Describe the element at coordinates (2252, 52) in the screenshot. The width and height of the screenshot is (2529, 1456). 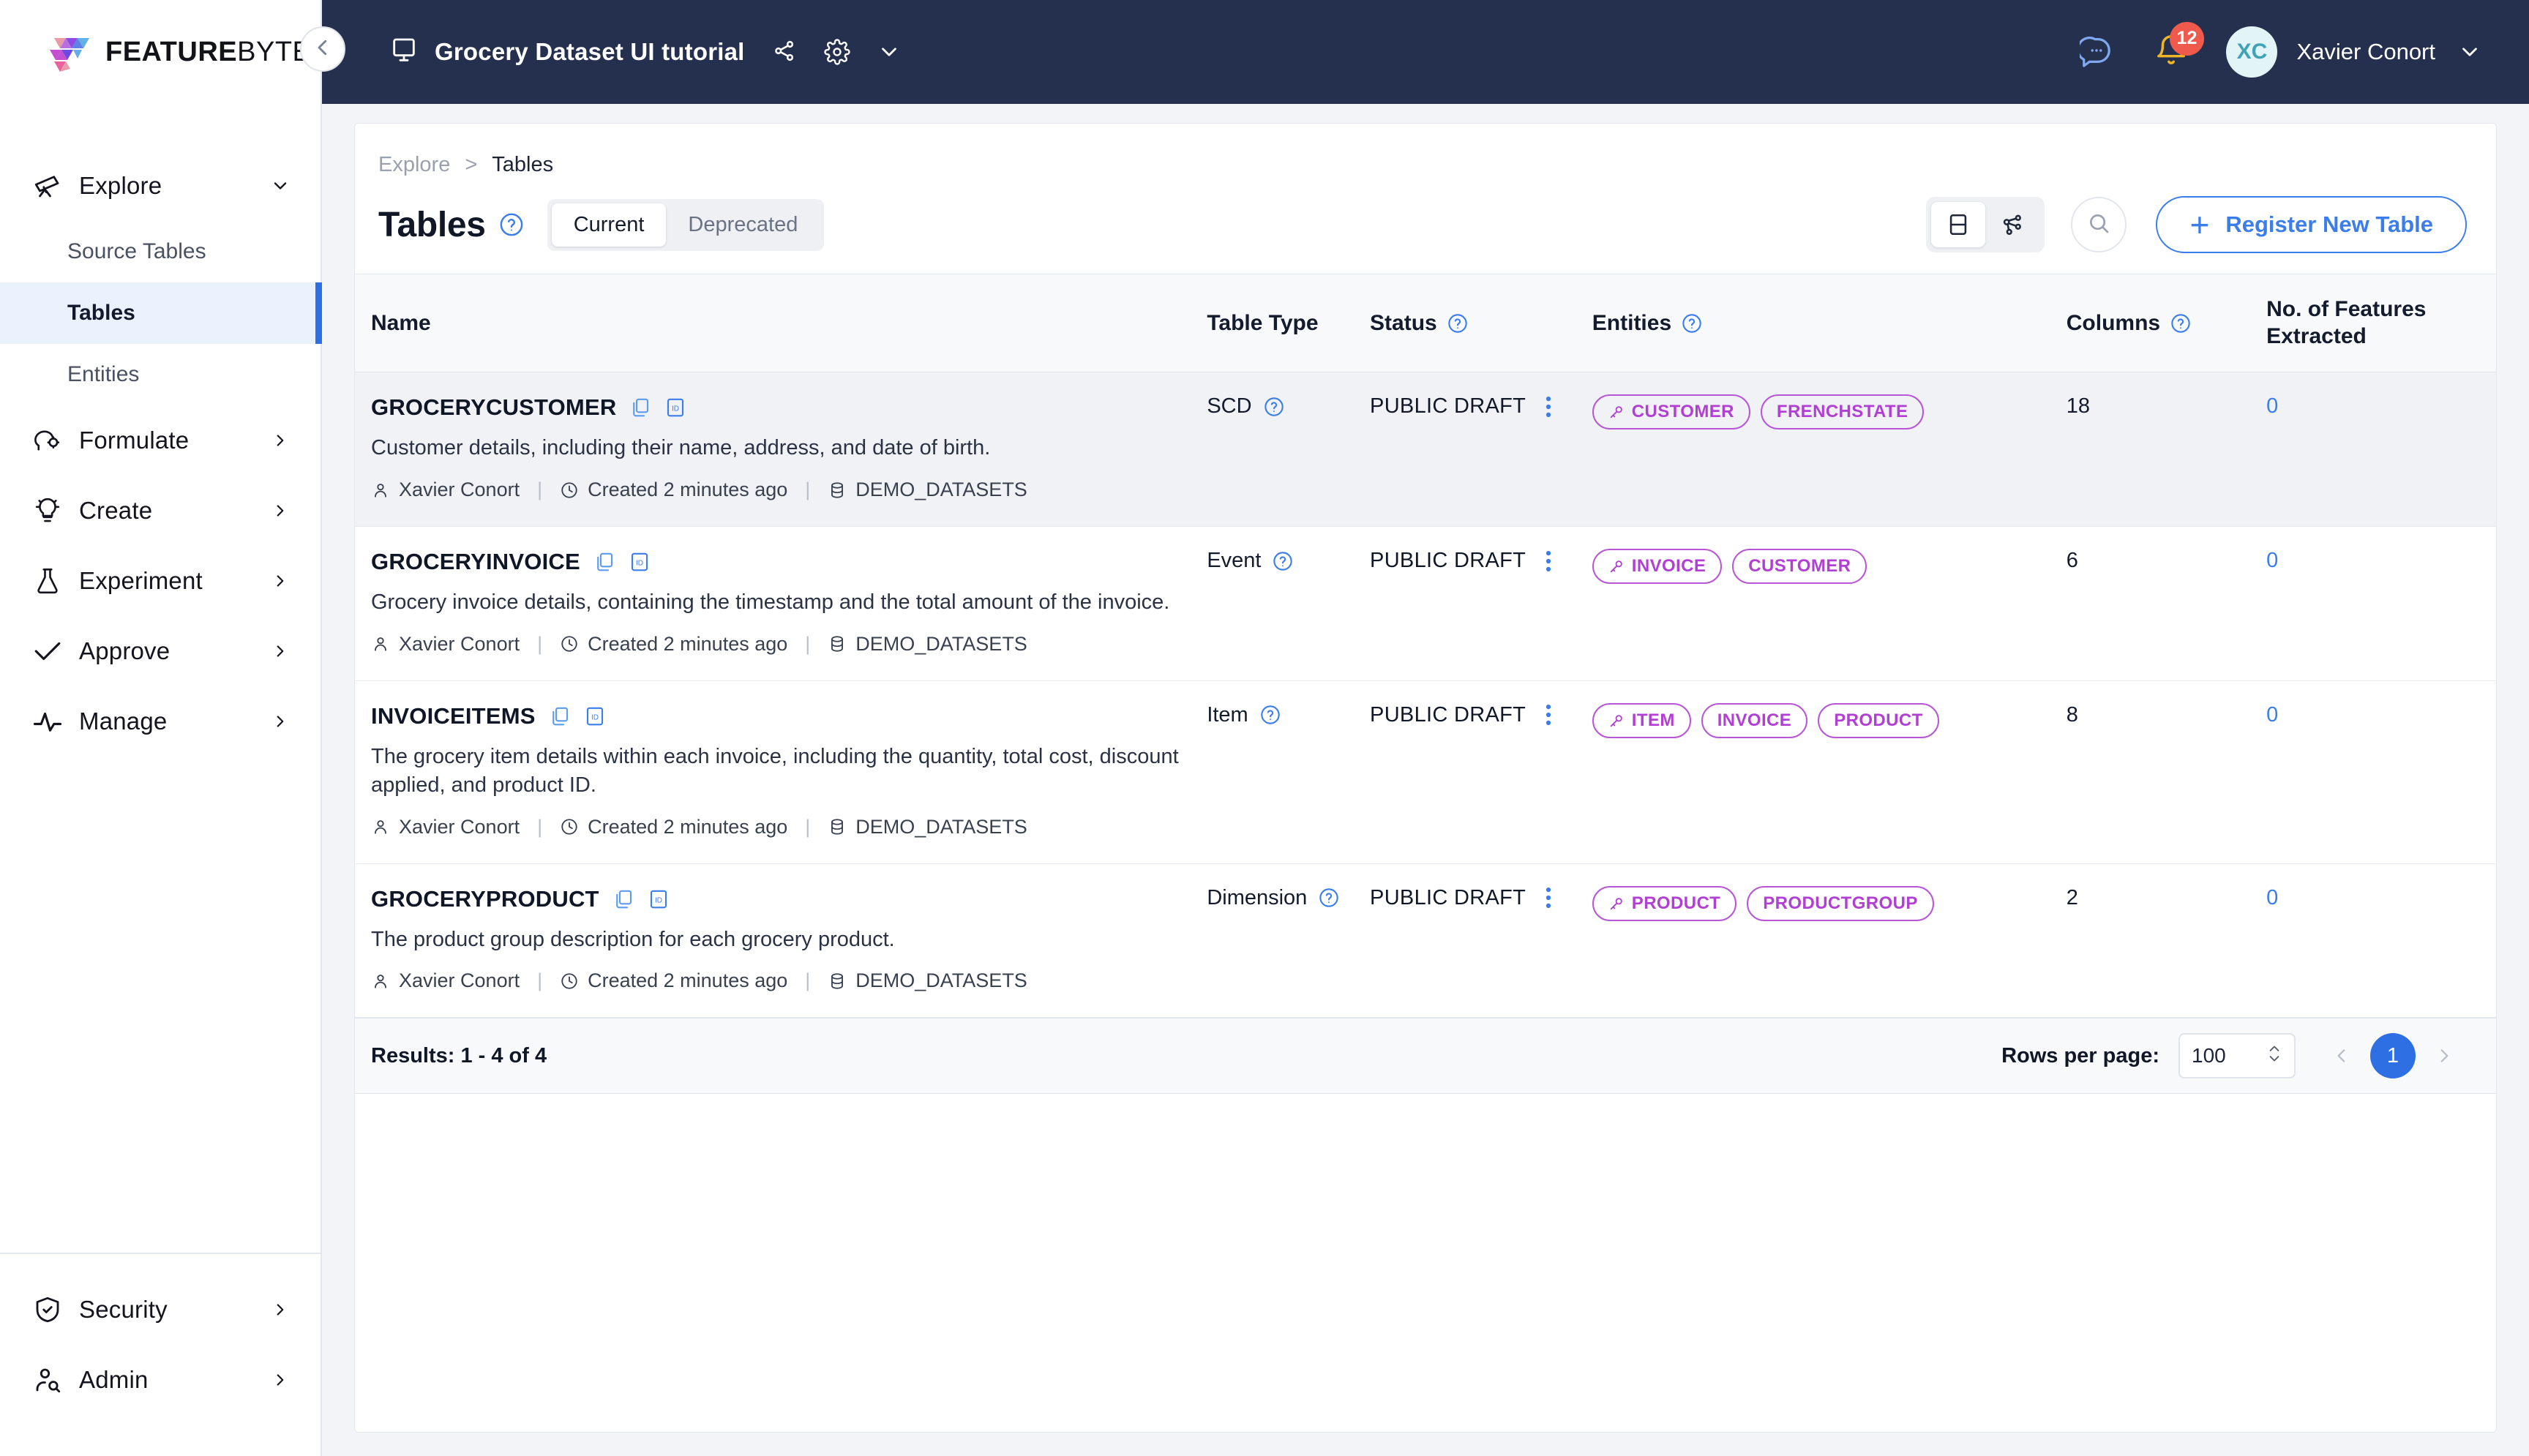
I see `avatar: XC` at that location.